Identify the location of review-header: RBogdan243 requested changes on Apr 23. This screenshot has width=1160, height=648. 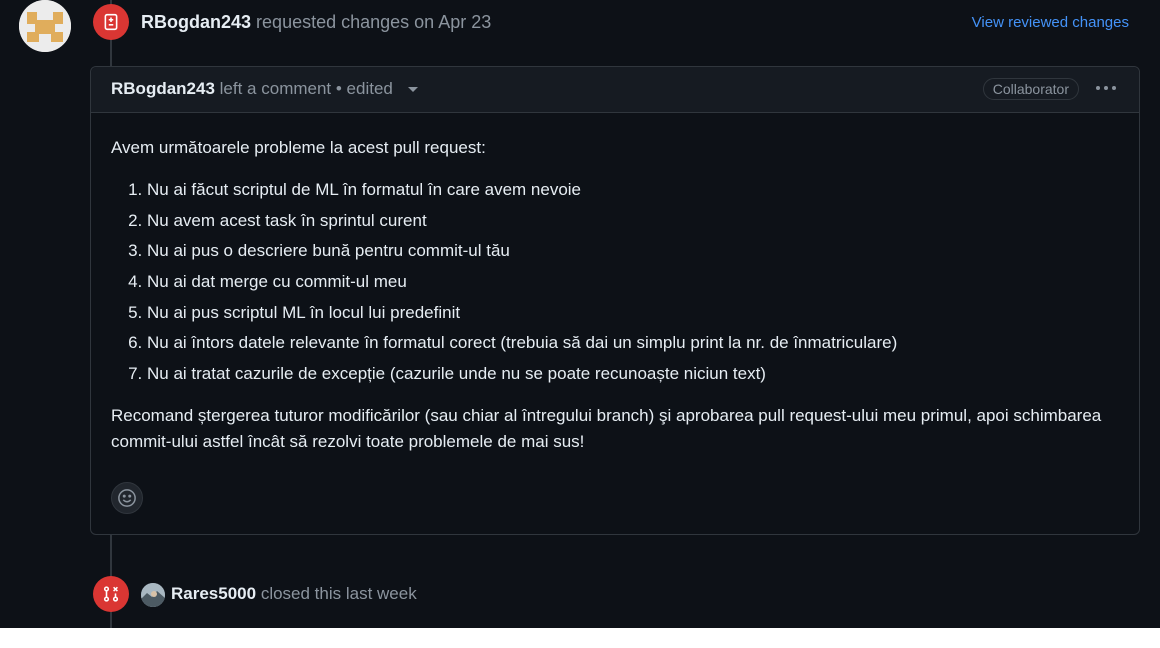
(316, 22).